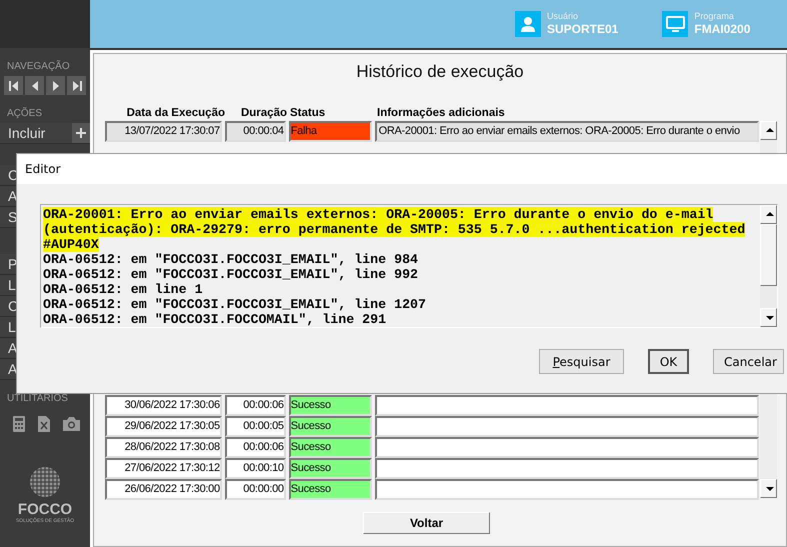 The width and height of the screenshot is (787, 547). What do you see at coordinates (71, 424) in the screenshot?
I see `camera-icon` at bounding box center [71, 424].